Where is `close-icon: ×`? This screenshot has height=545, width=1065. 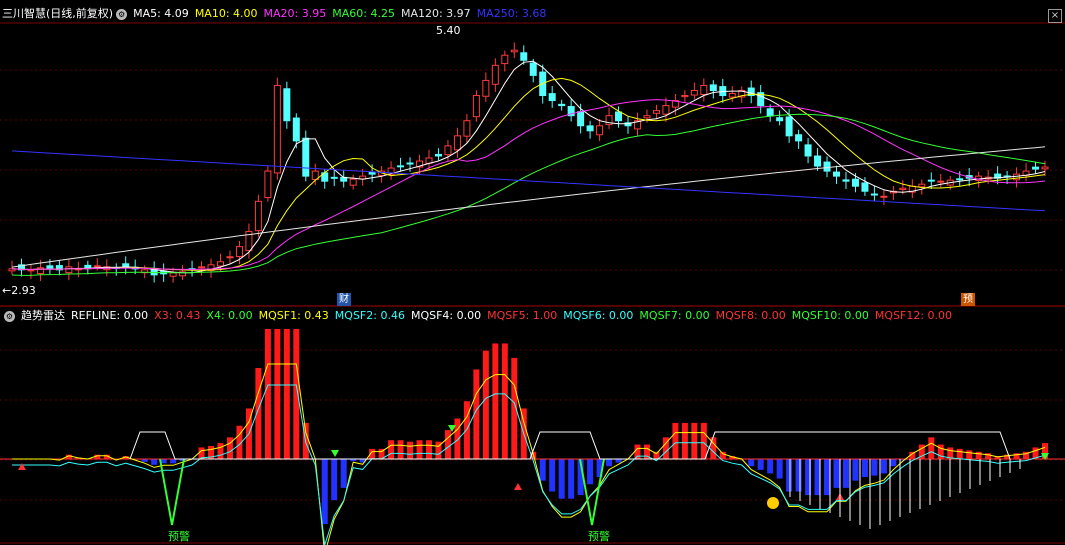 close-icon: × is located at coordinates (1055, 16).